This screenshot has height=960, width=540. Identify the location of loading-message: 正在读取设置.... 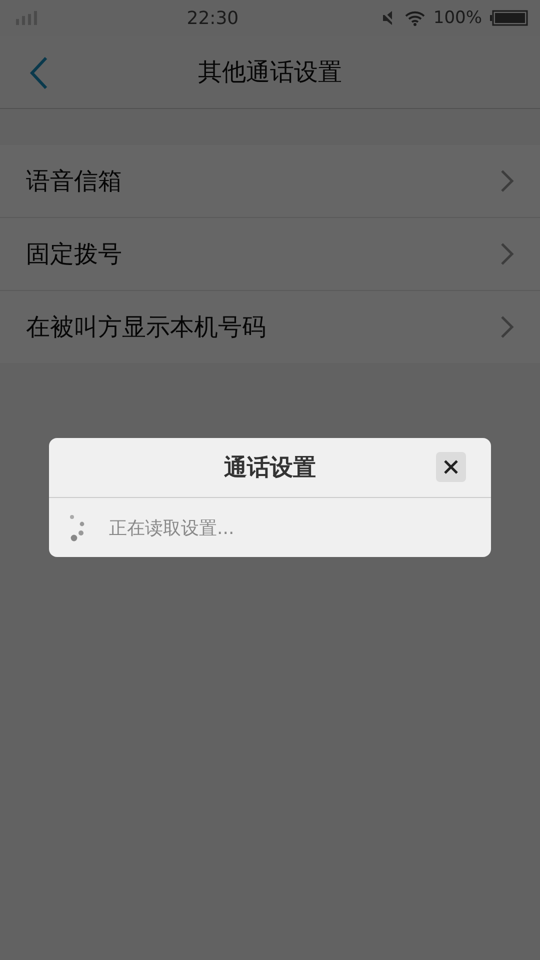
(171, 528).